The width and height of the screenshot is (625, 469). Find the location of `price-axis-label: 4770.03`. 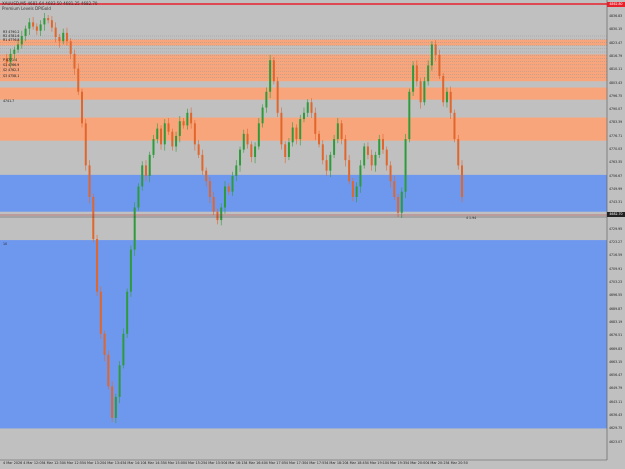

price-axis-label: 4770.03 is located at coordinates (616, 149).